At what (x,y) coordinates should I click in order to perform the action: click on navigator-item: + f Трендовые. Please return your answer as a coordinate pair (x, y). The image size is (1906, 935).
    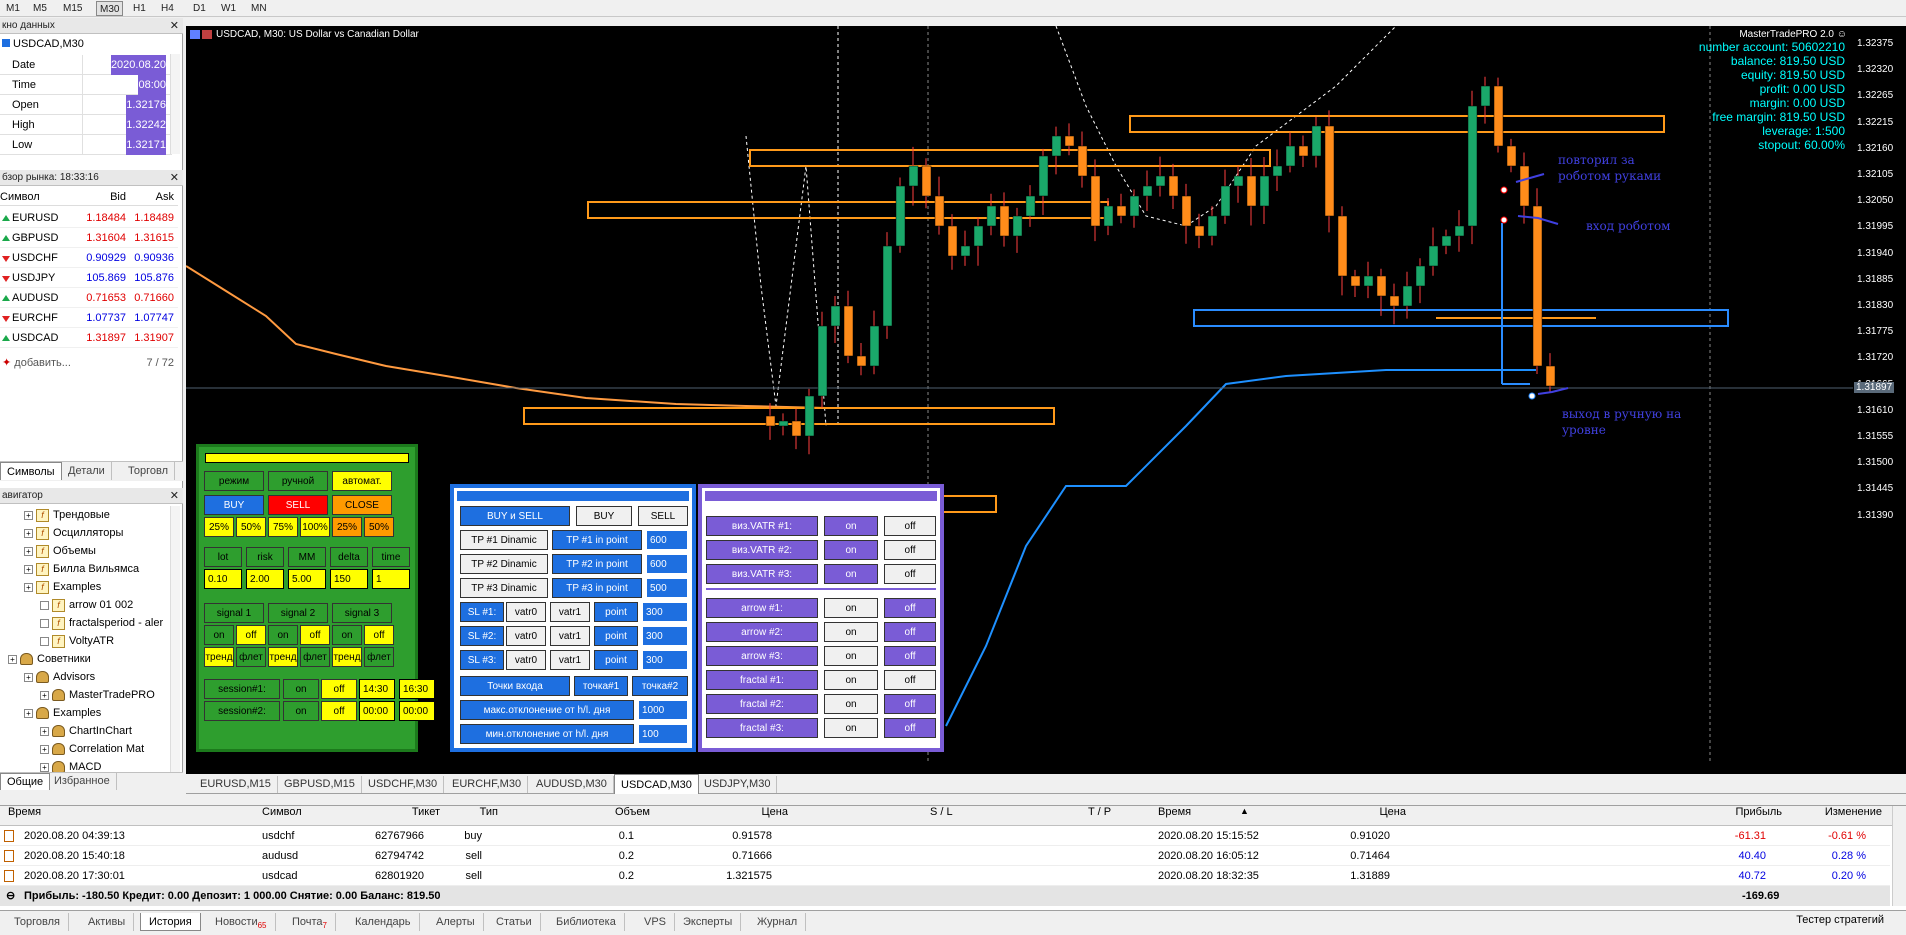
    Looking at the image, I should click on (67, 515).